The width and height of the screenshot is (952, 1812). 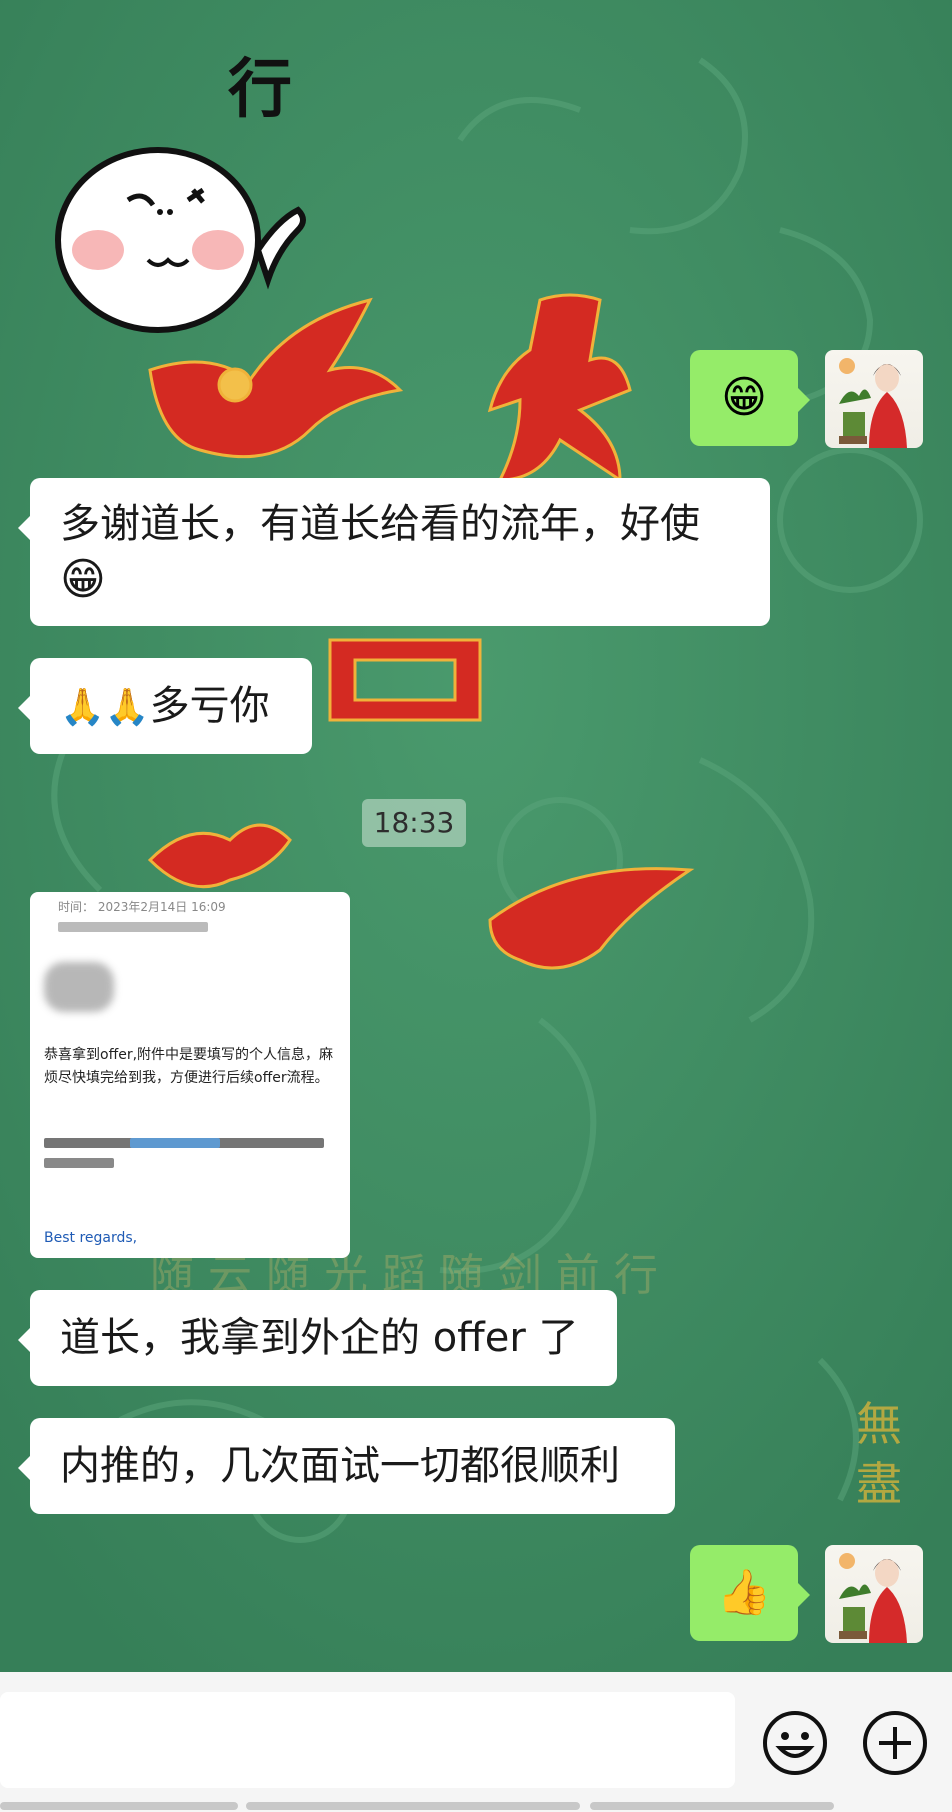 What do you see at coordinates (209, 706) in the screenshot?
I see `message-text: 多亏你` at bounding box center [209, 706].